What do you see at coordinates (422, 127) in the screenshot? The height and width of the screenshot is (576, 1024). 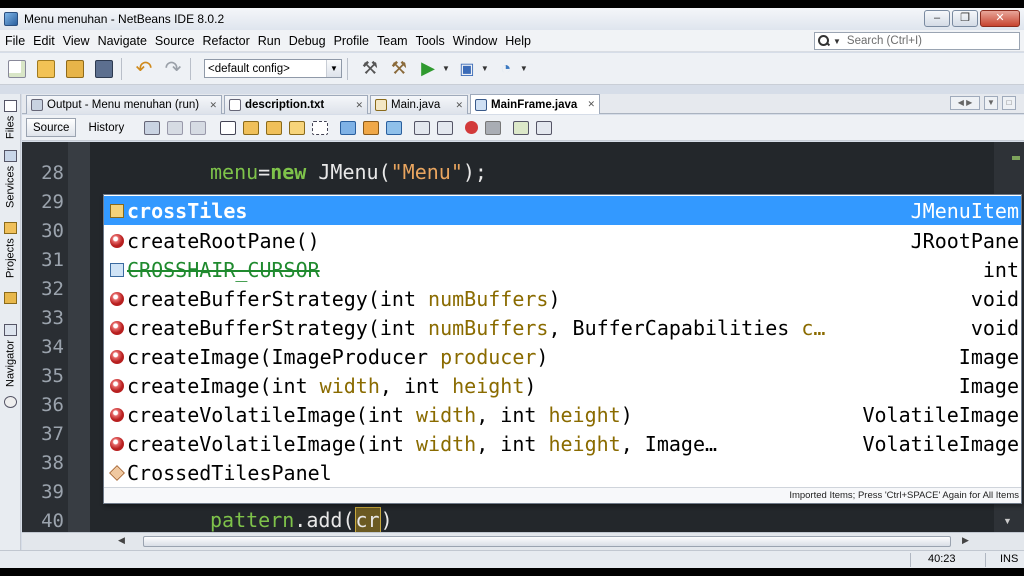 I see `shift-left-icon` at bounding box center [422, 127].